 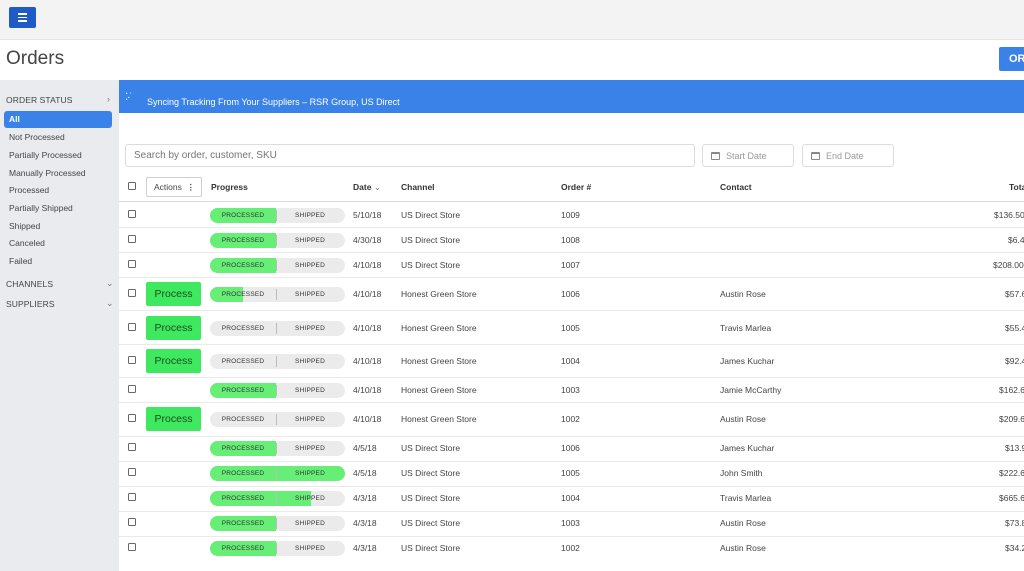 I want to click on actions-dropdown-button: Actions ⋮, so click(x=174, y=187).